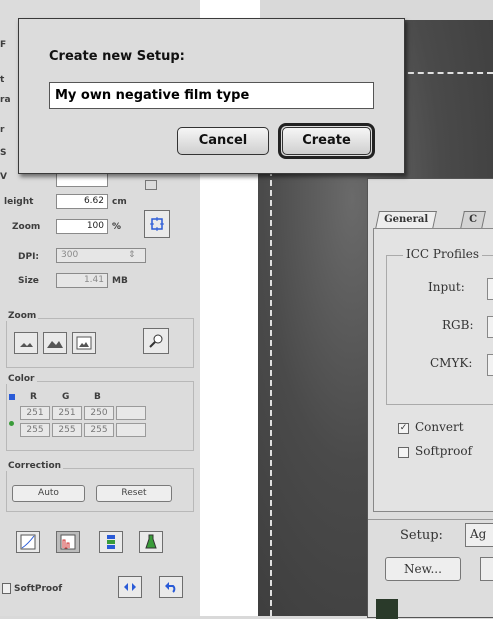  What do you see at coordinates (82, 201) in the screenshot?
I see `height-field: 6.62` at bounding box center [82, 201].